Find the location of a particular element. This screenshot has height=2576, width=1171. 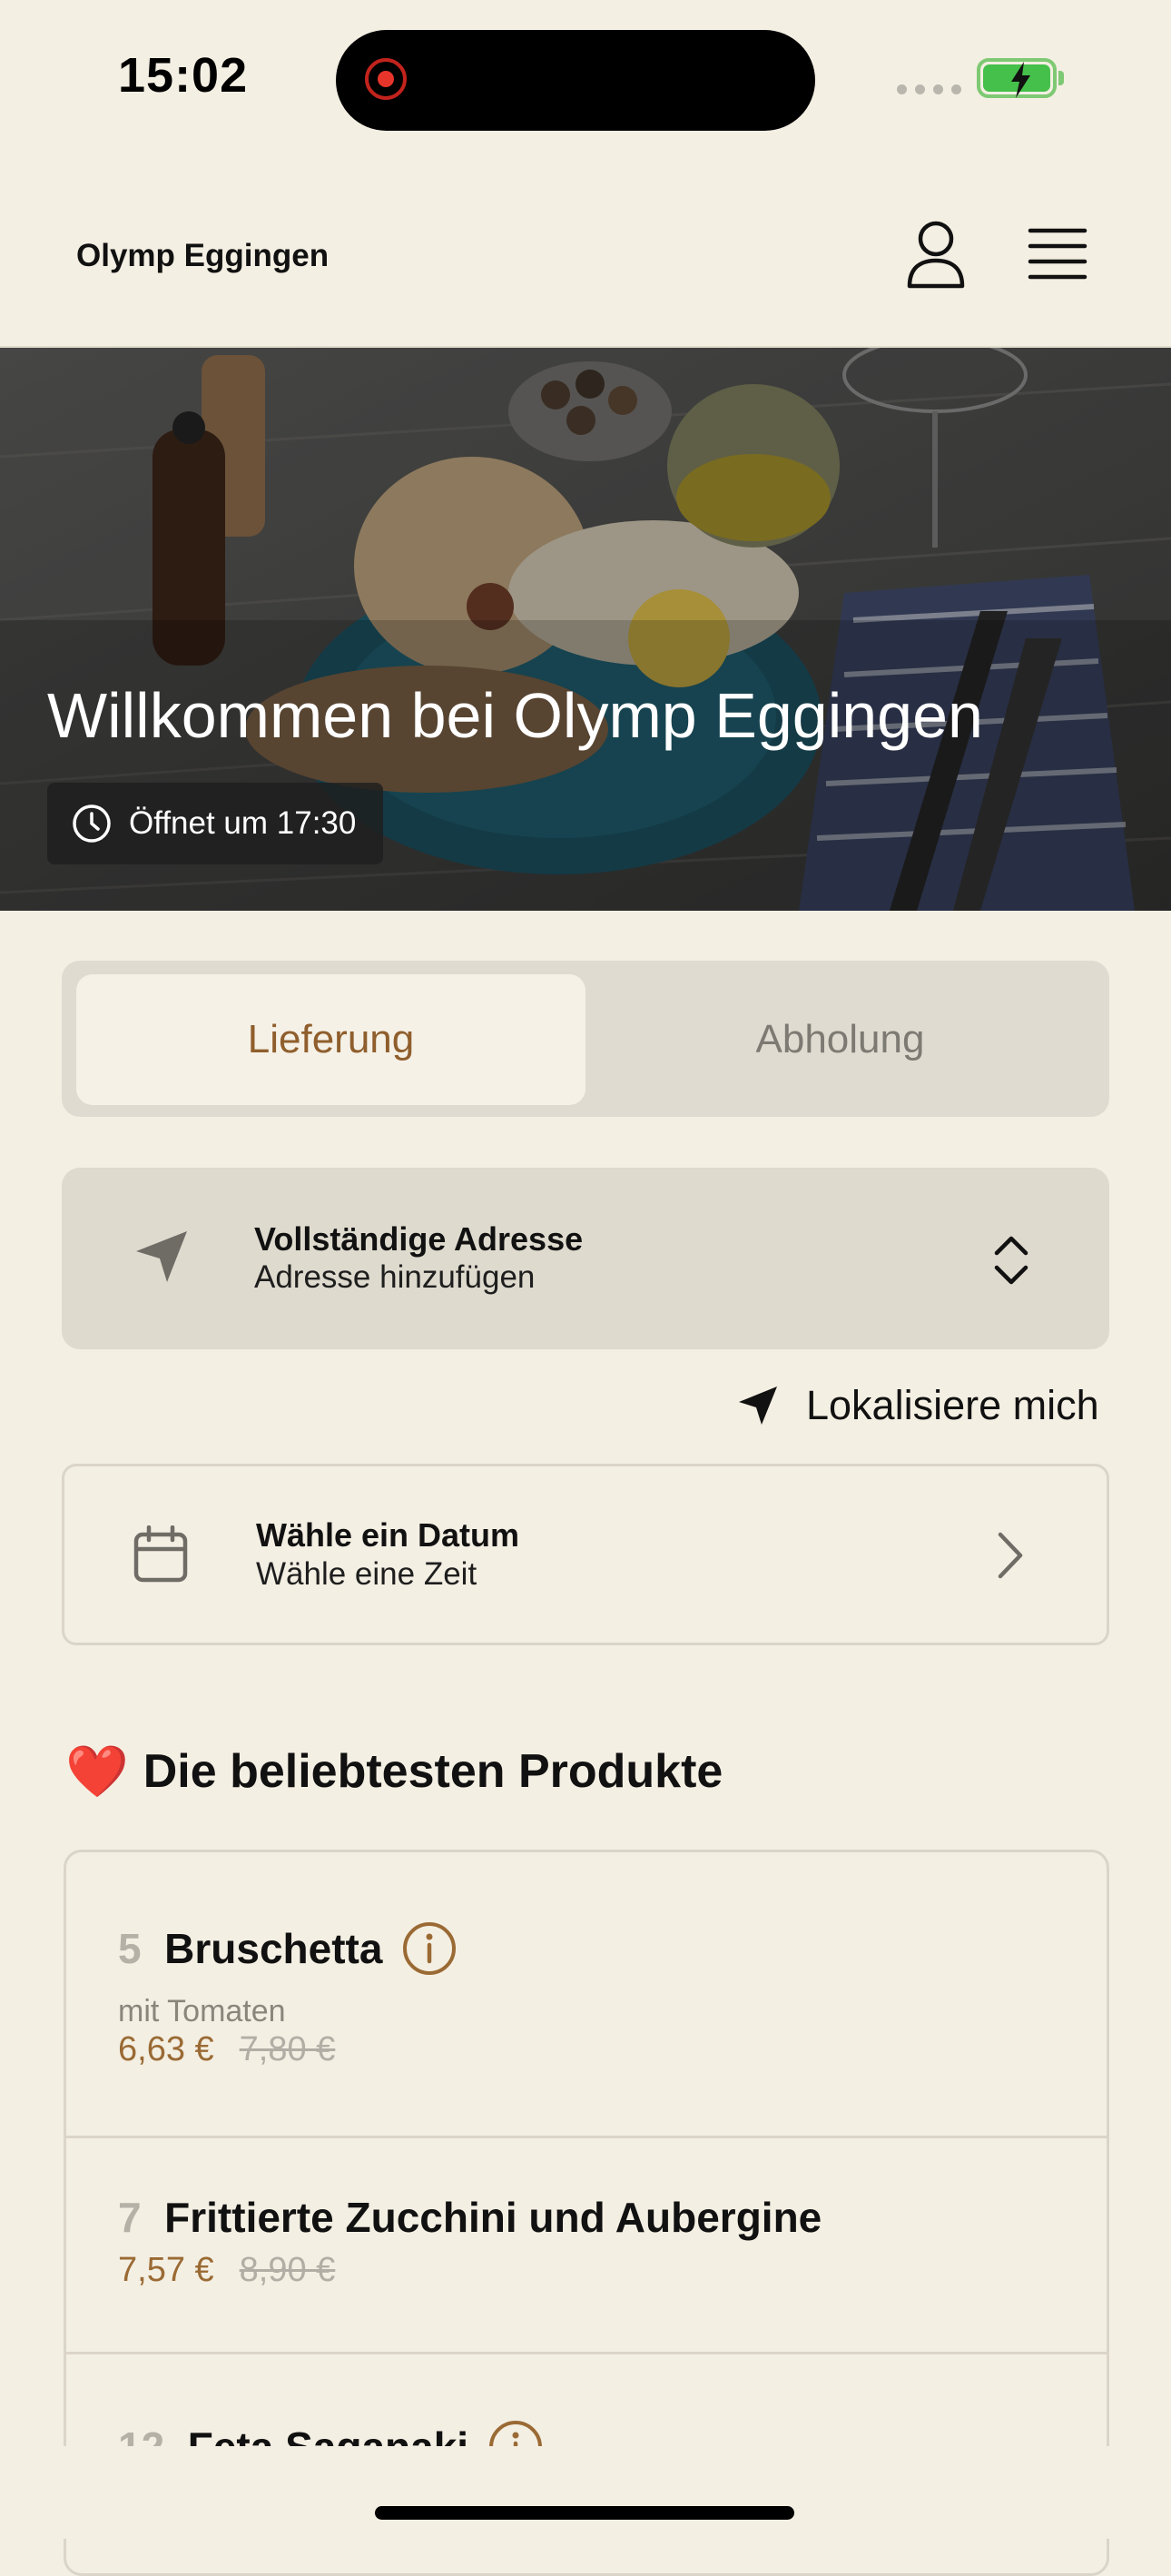

address-subtitle: Adresse hinzufügen is located at coordinates (395, 1277).